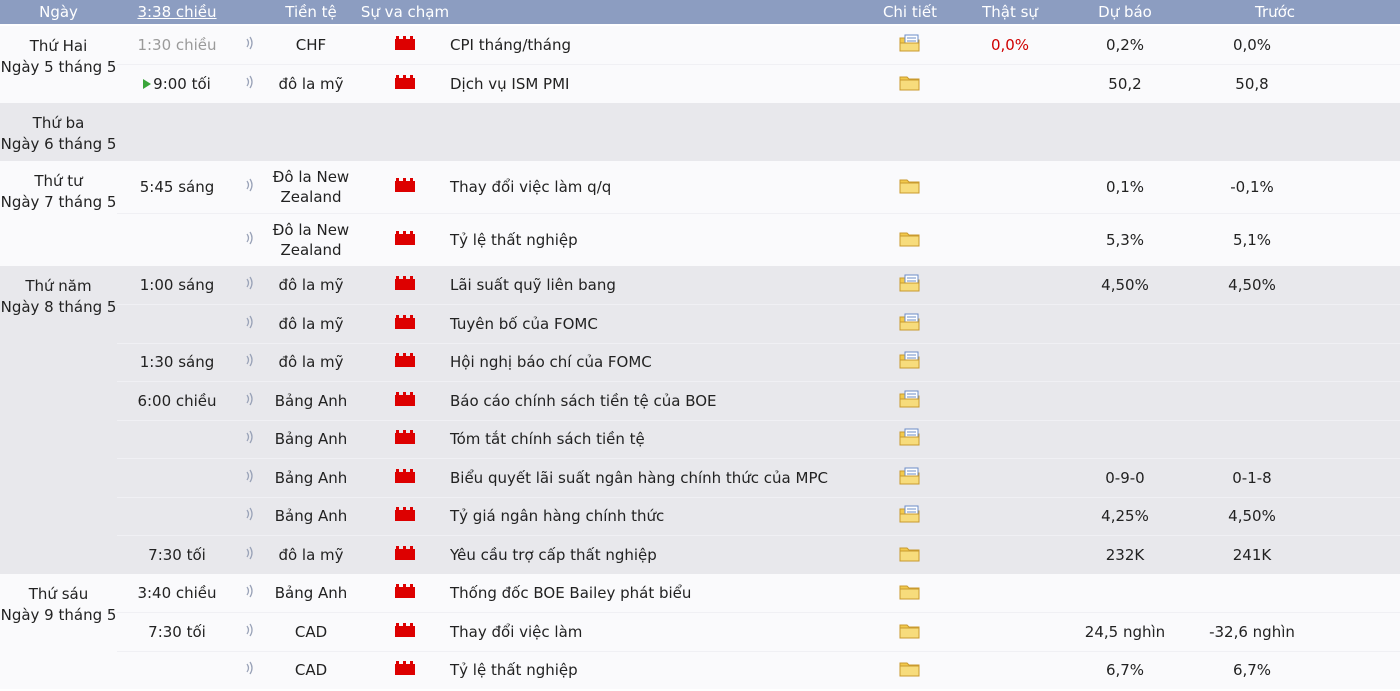  What do you see at coordinates (311, 176) in the screenshot?
I see `currency-label-line: Đô la New` at bounding box center [311, 176].